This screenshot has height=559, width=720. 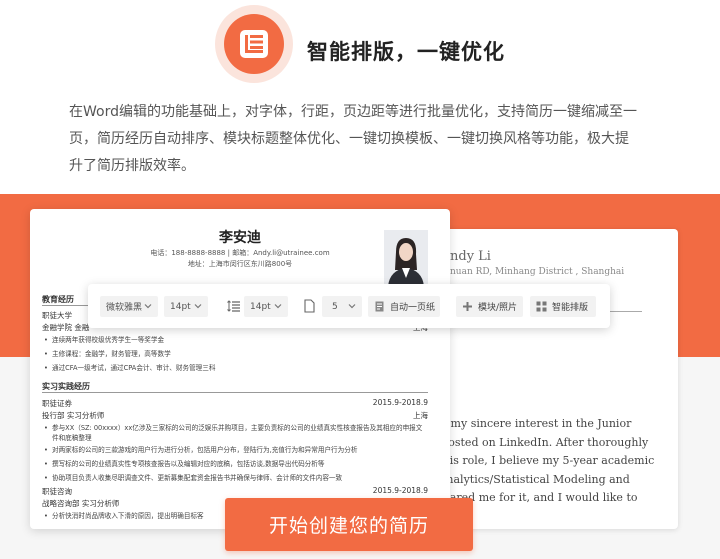 I want to click on job-company: 职徒证券, so click(x=57, y=403).